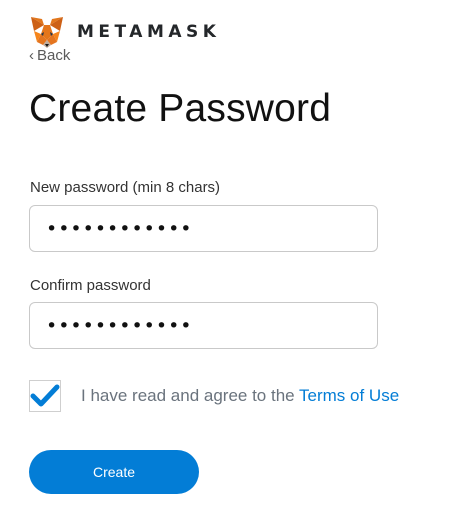 This screenshot has height=524, width=454. I want to click on brand-wordmark: METAMASK, so click(149, 32).